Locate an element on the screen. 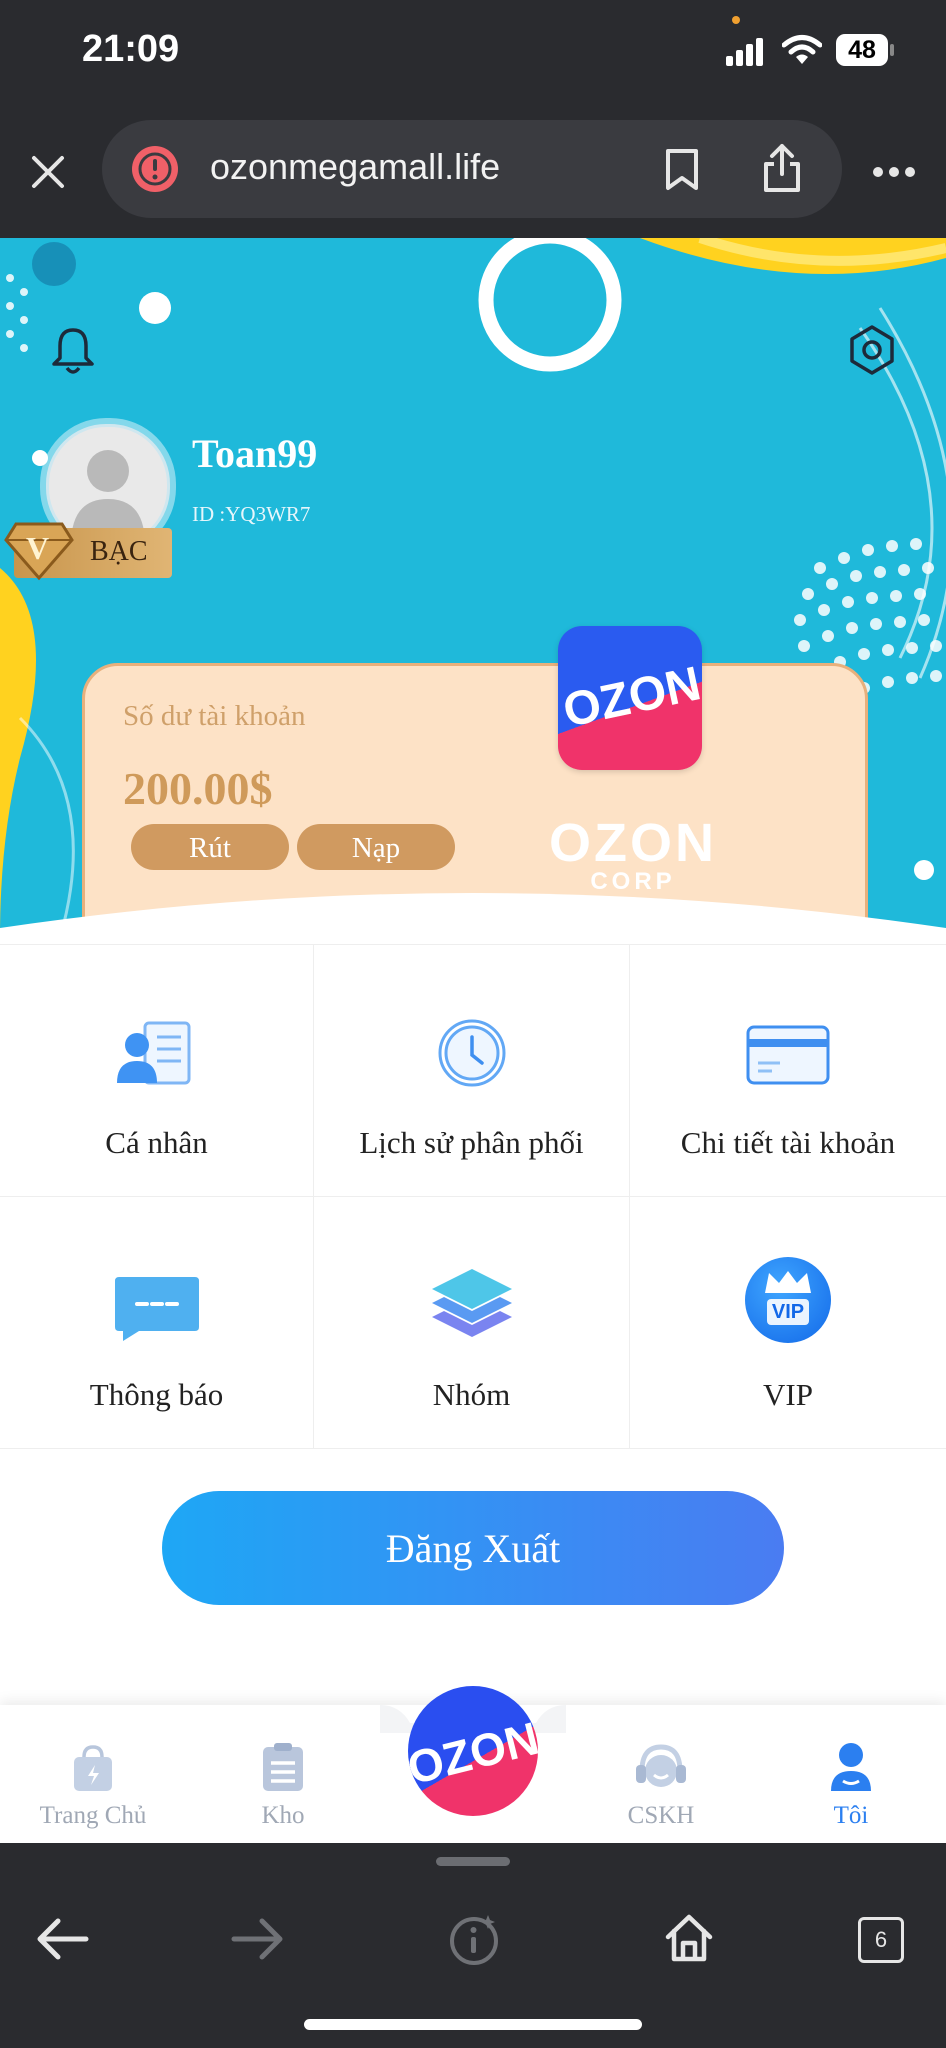 This screenshot has height=2048, width=946. clock-icon is located at coordinates (471, 1053).